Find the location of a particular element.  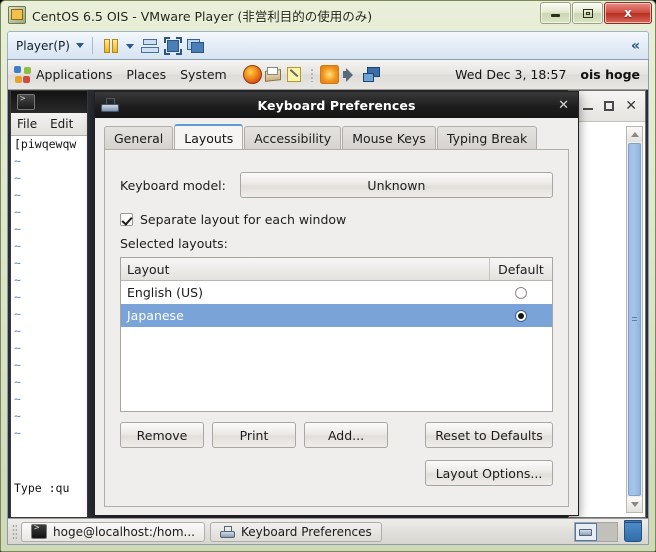

tab-accessibility: Accessibility is located at coordinates (293, 138).